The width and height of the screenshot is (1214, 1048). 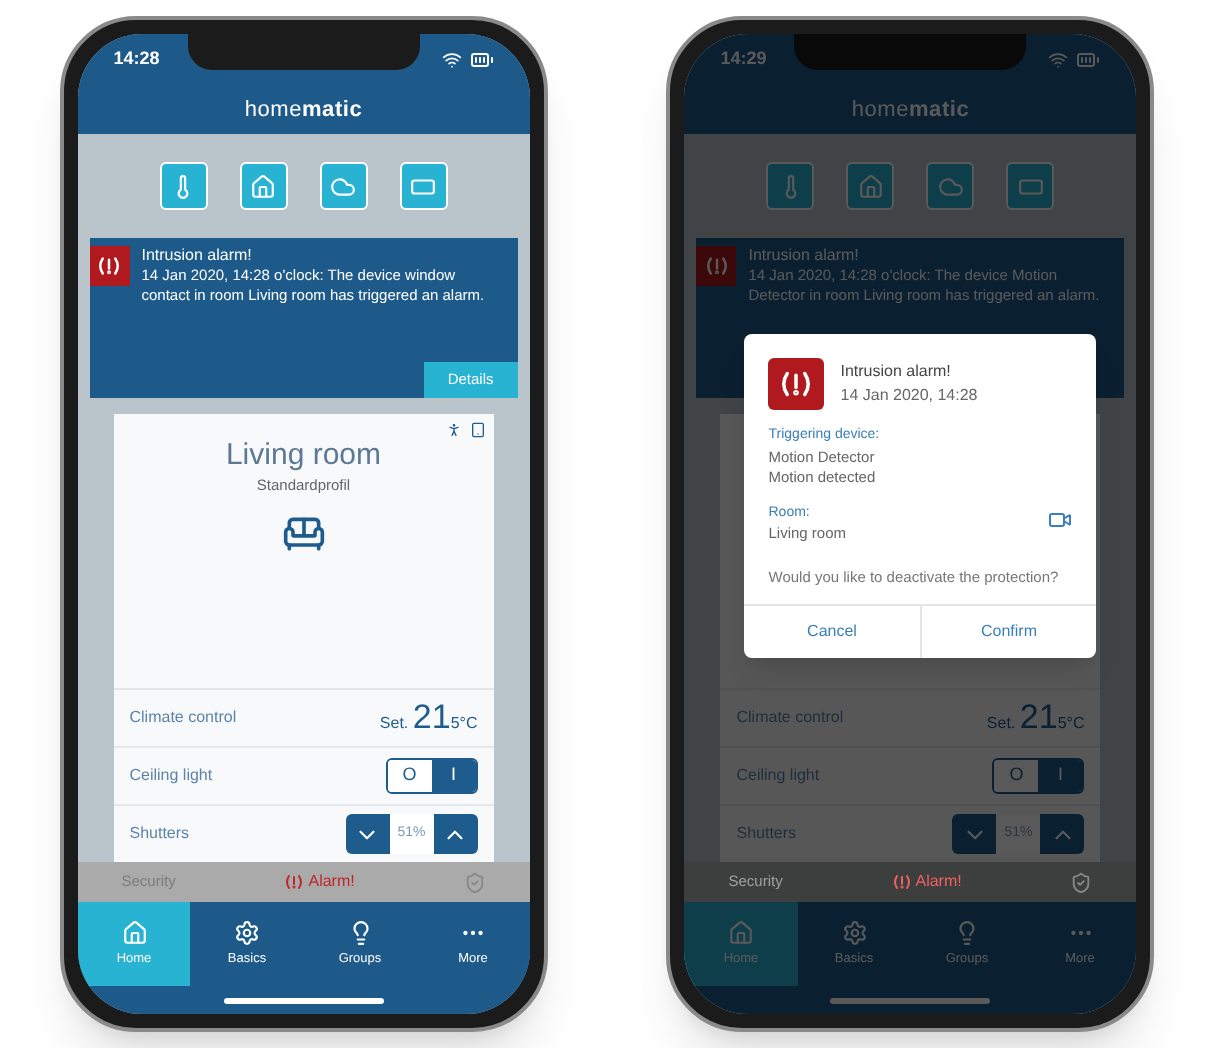 What do you see at coordinates (303, 456) in the screenshot?
I see `room-name: Living room` at bounding box center [303, 456].